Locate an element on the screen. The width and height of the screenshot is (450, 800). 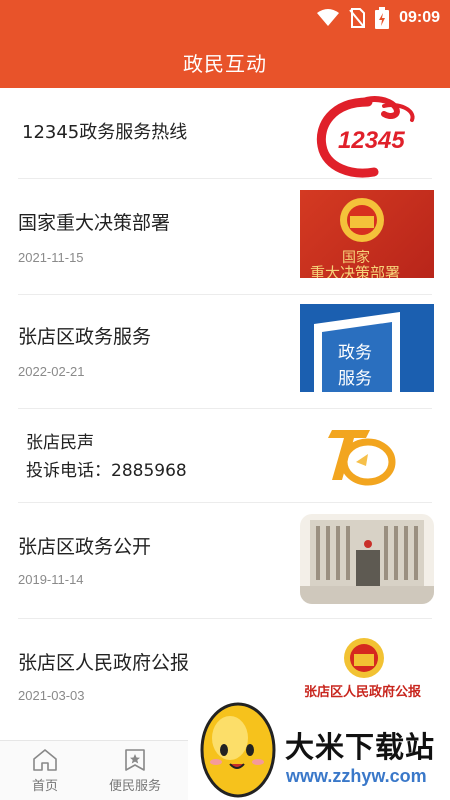
status-time: 09:09 is located at coordinates (419, 17).